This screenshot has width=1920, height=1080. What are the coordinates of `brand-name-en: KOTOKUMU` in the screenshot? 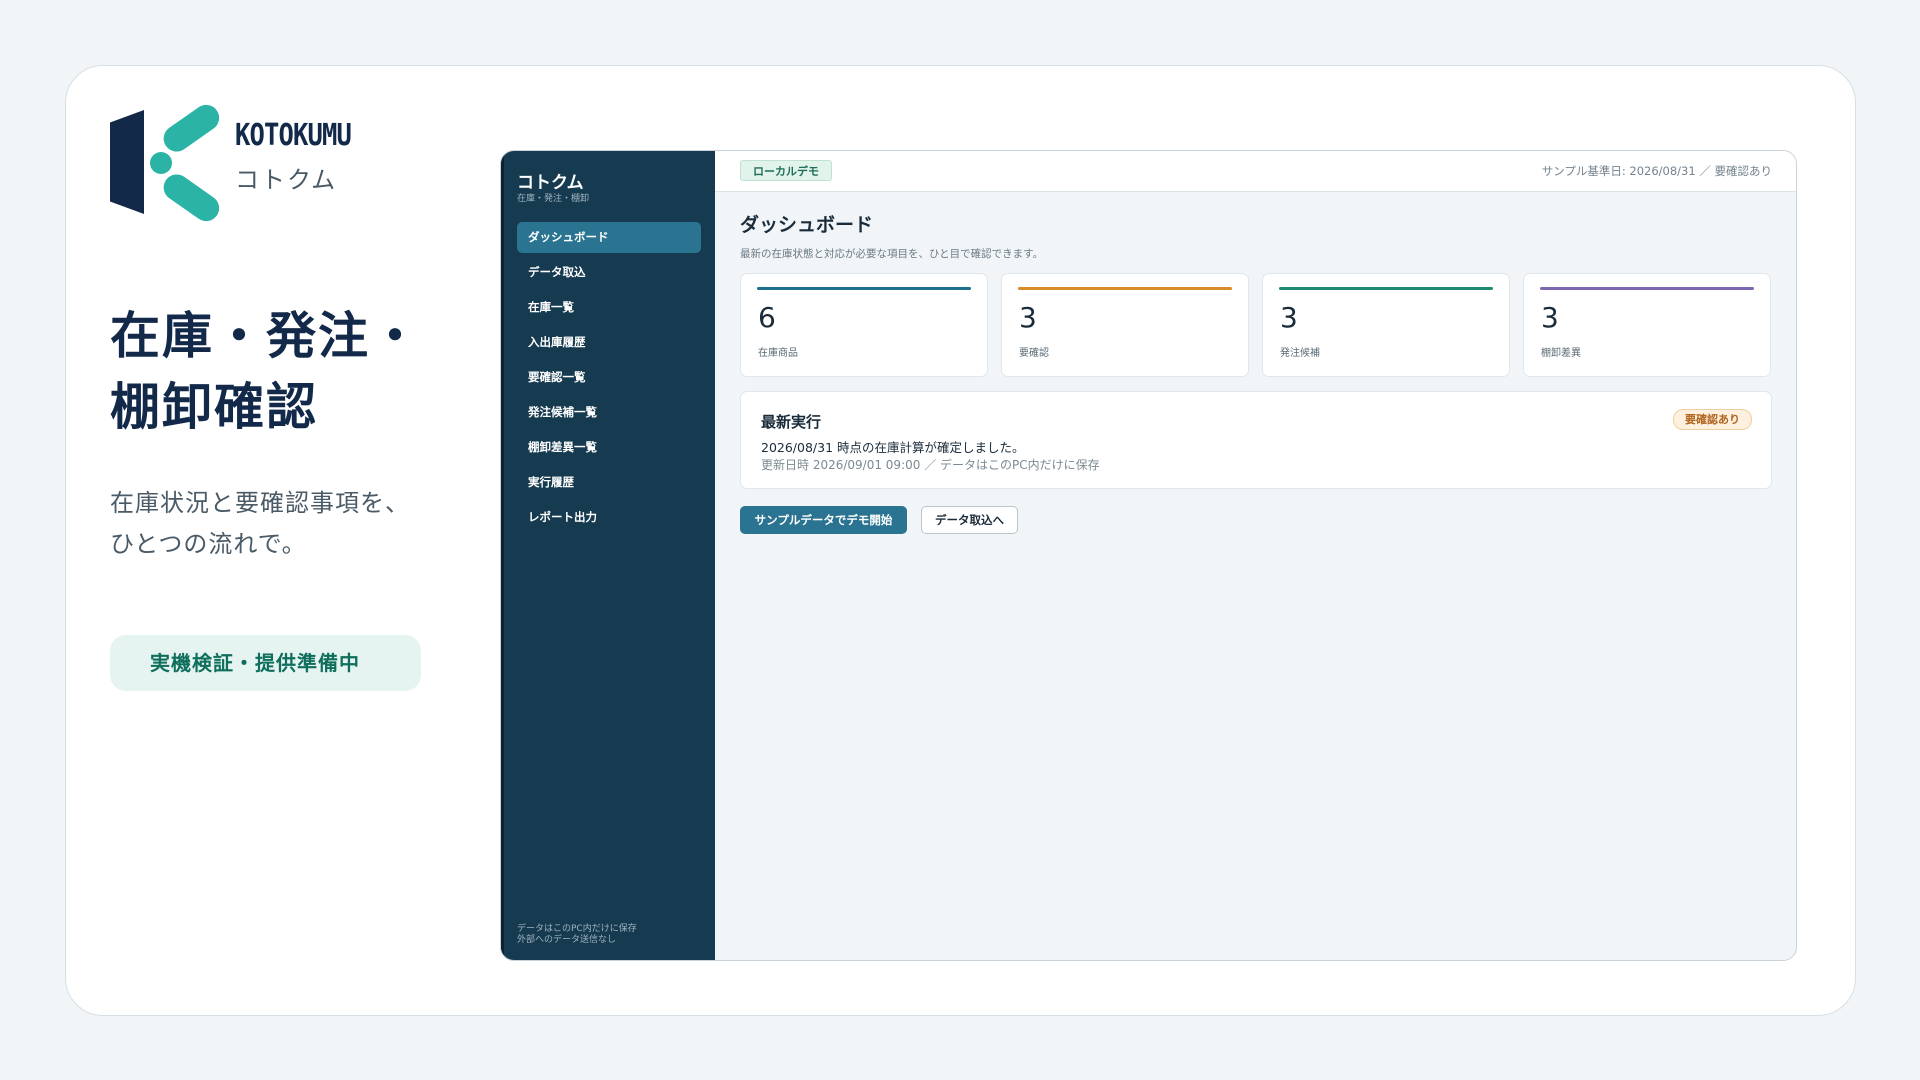 It's located at (293, 135).